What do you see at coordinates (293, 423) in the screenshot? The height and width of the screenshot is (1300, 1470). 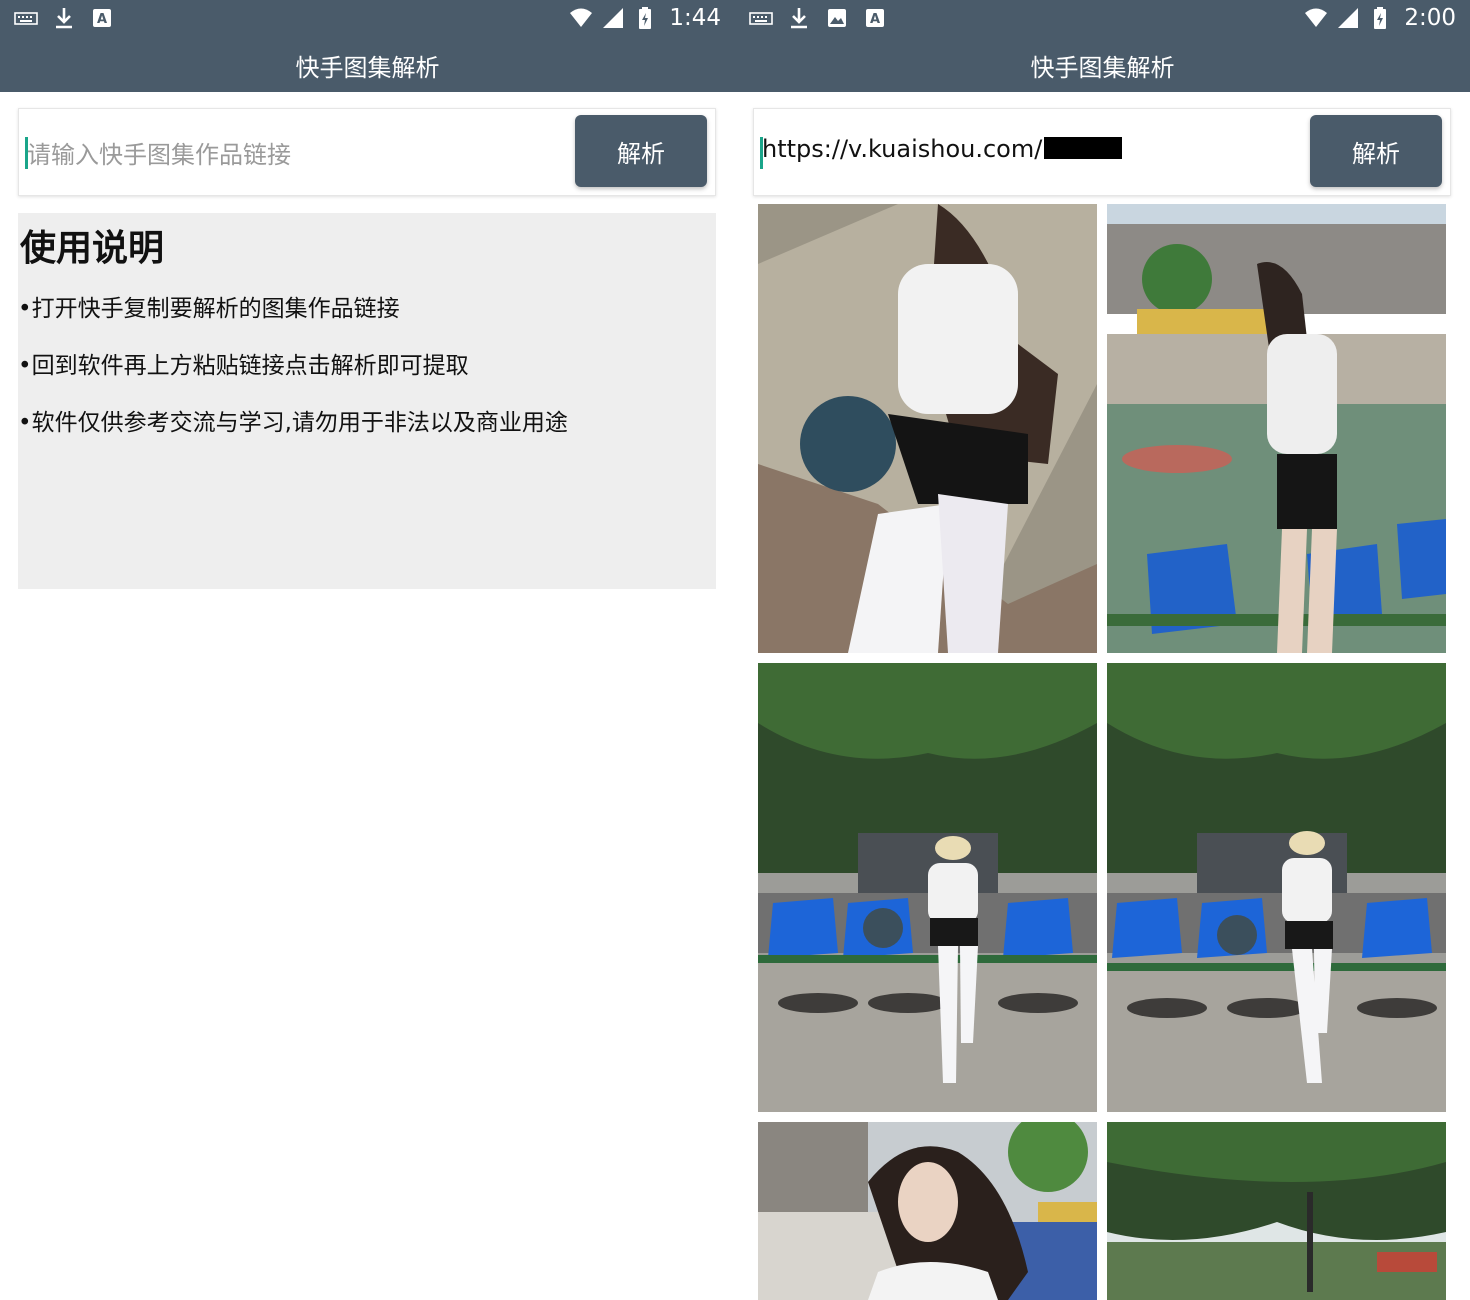 I see `instruction-item: •软件仅供参考交流与学习,请勿用于非法以及商业用途` at bounding box center [293, 423].